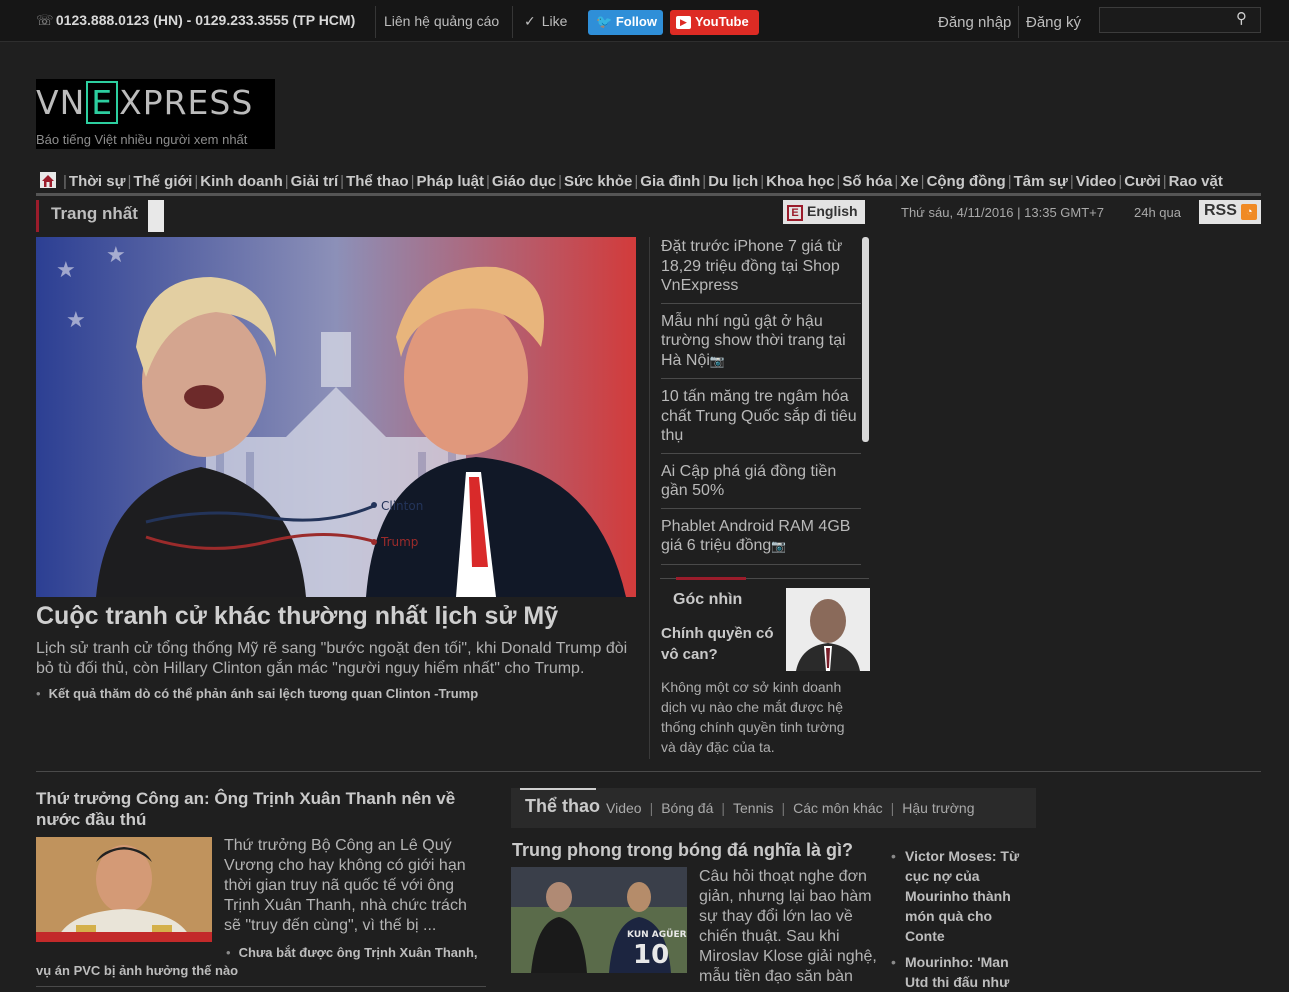 This screenshot has width=1289, height=992. Describe the element at coordinates (961, 972) in the screenshot. I see `sport-side-item: • Mourinho: 'Man Utd thi đấu như` at that location.